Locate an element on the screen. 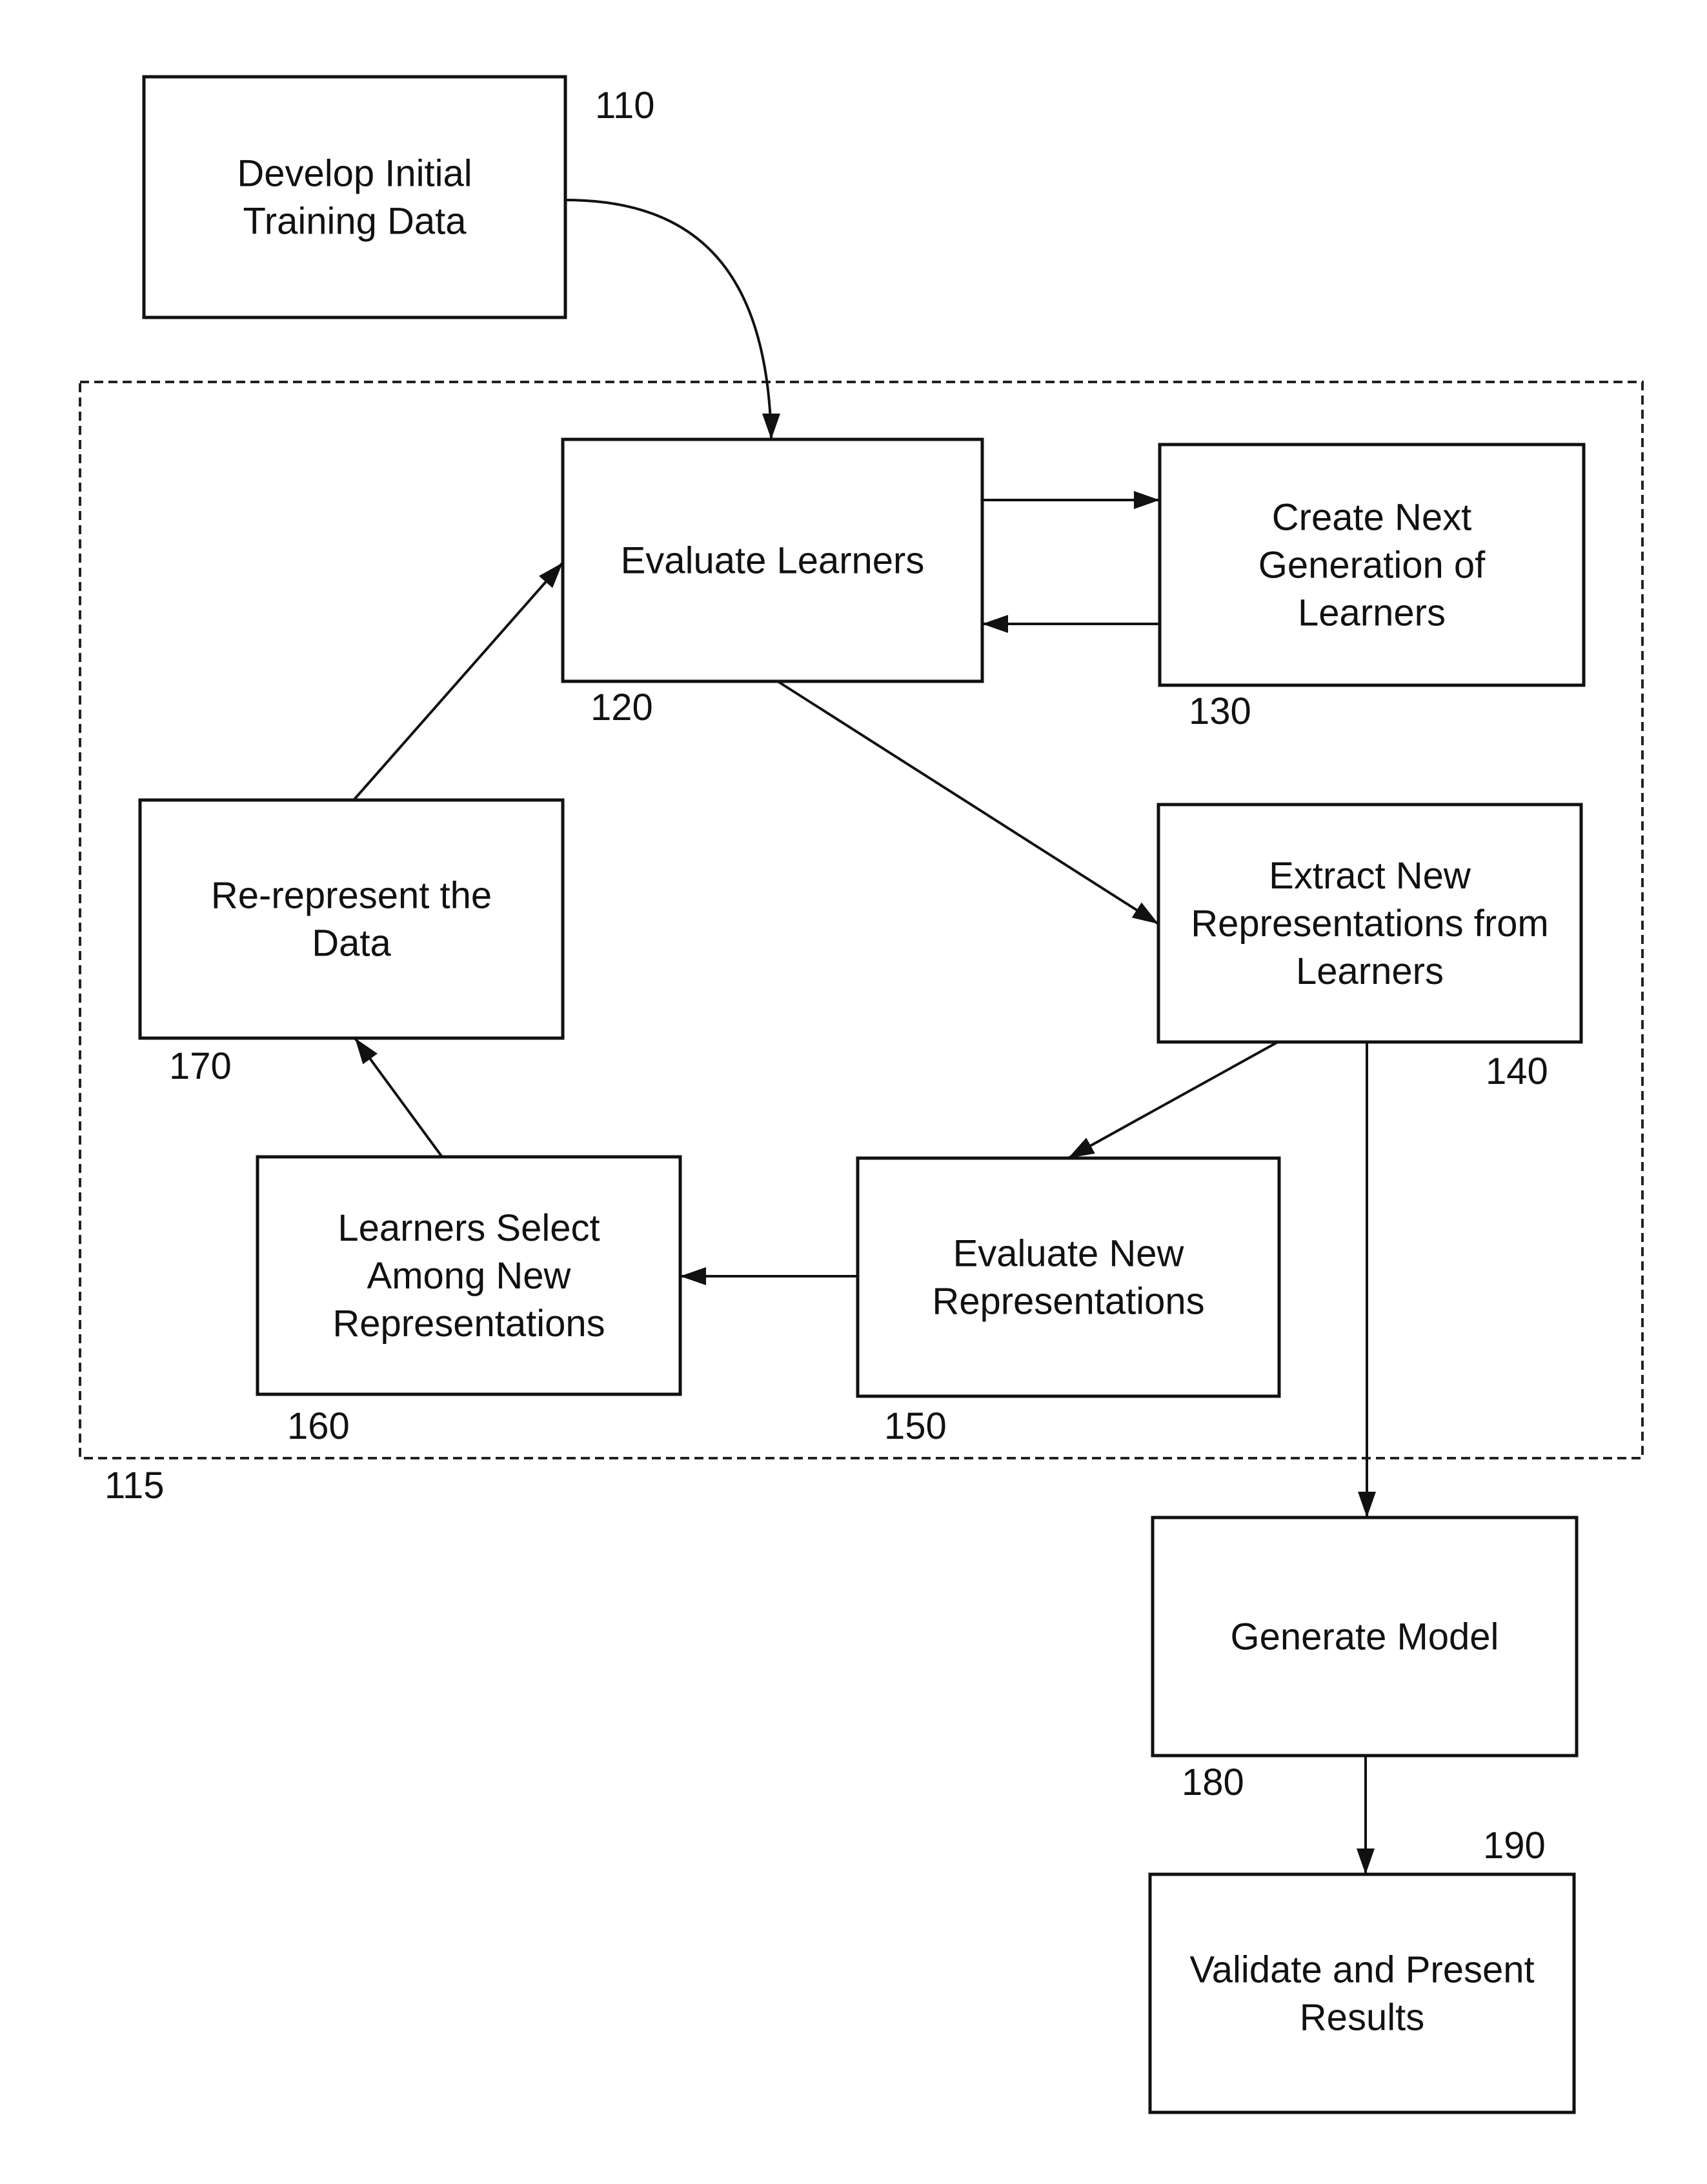 The image size is (1707, 2184). node-text-150: Representations is located at coordinates (1068, 1302).